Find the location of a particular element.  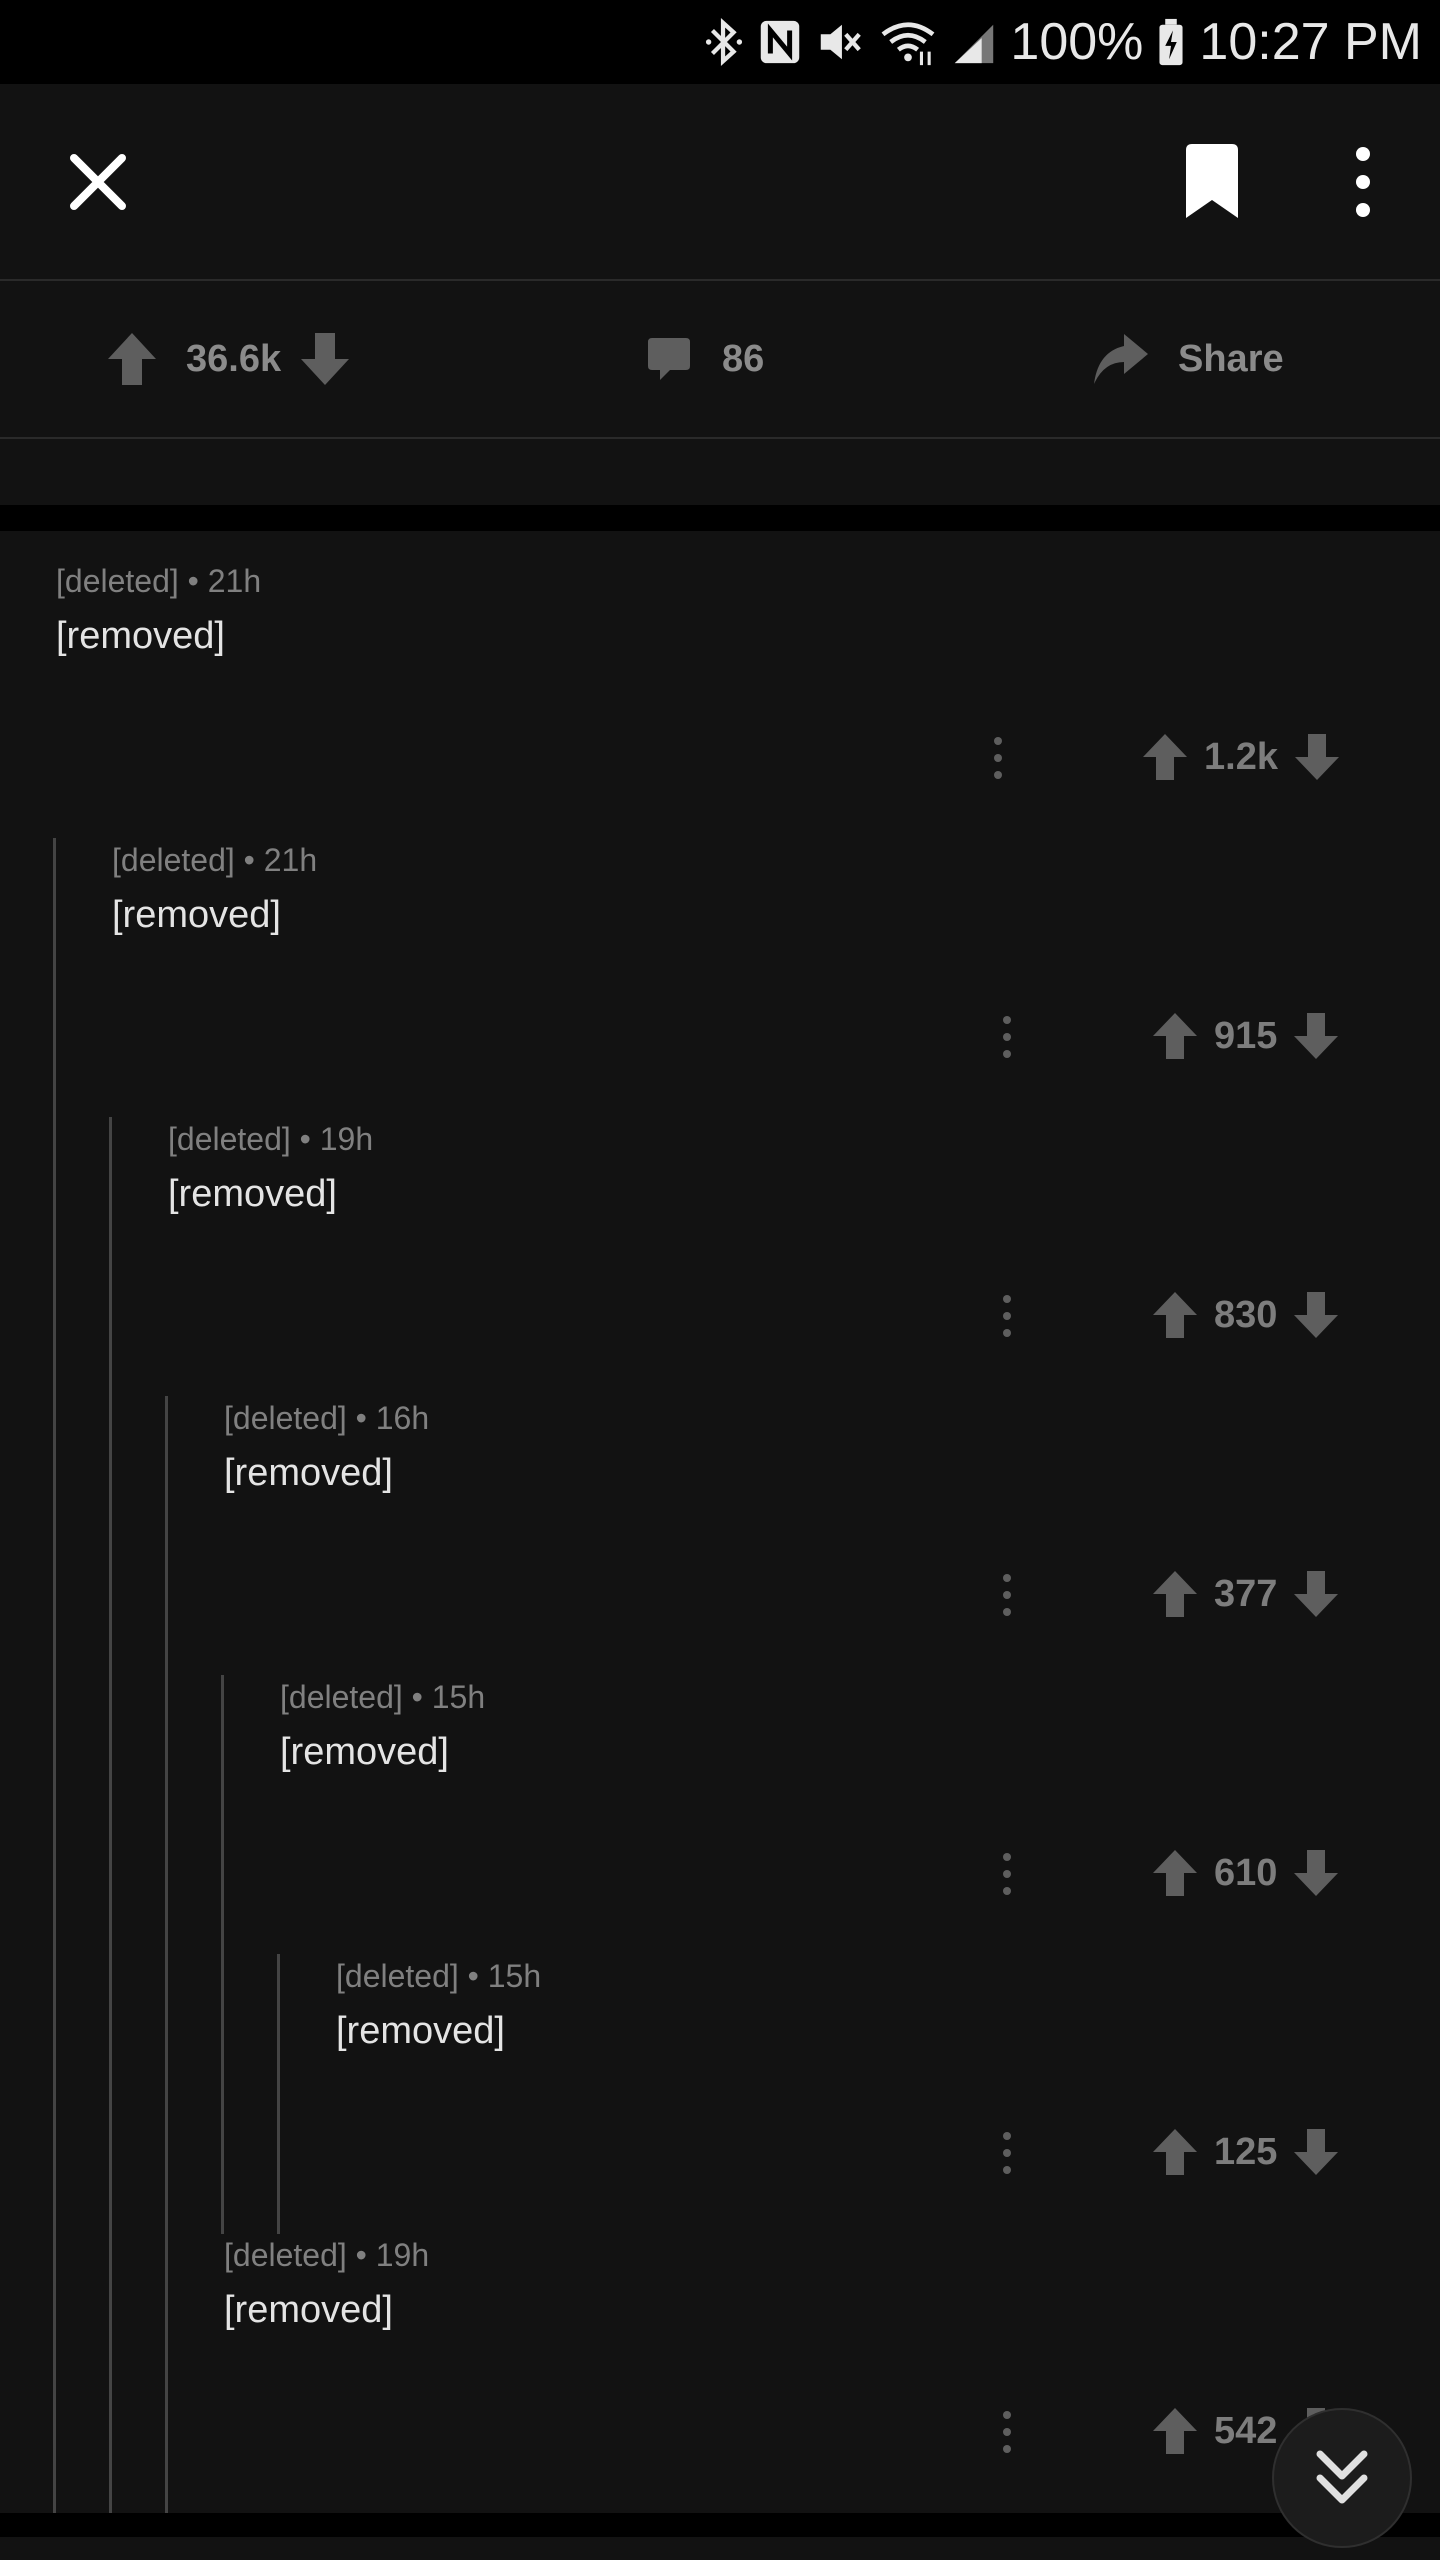

double-chevron-down-icon is located at coordinates (1342, 2477).